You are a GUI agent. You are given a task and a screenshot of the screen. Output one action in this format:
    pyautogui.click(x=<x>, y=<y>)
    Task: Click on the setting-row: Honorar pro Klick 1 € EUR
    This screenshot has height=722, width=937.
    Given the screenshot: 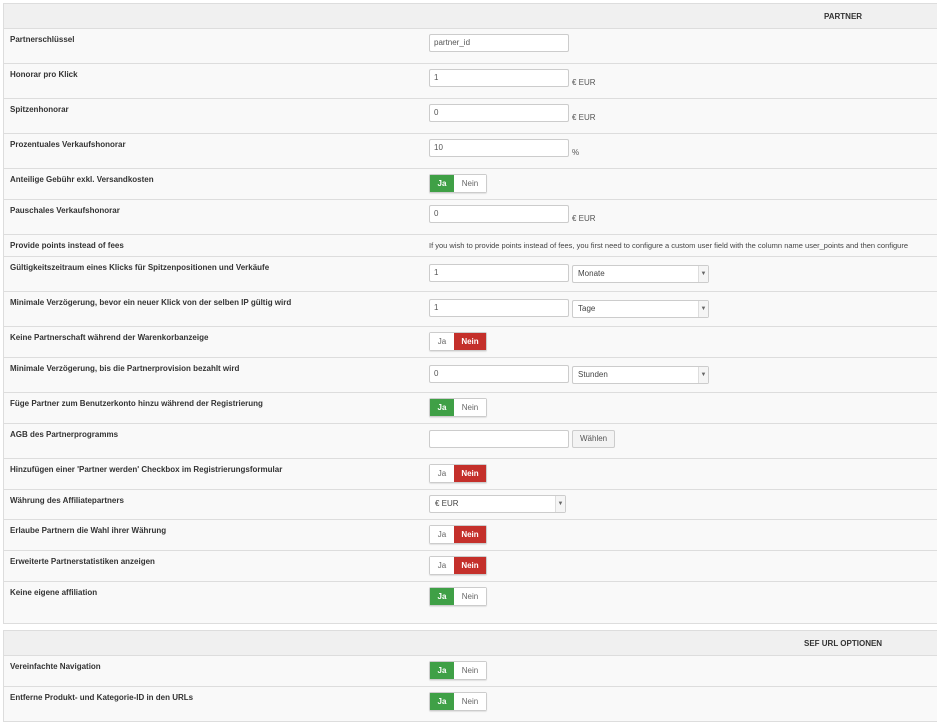 What is the action you would take?
    pyautogui.click(x=470, y=81)
    